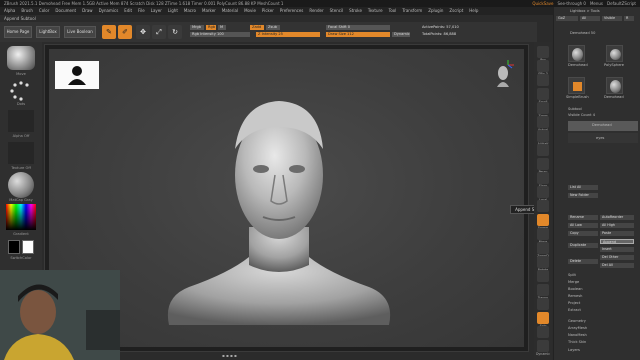  What do you see at coordinates (21, 121) in the screenshot?
I see `alpha-thumbnail` at bounding box center [21, 121].